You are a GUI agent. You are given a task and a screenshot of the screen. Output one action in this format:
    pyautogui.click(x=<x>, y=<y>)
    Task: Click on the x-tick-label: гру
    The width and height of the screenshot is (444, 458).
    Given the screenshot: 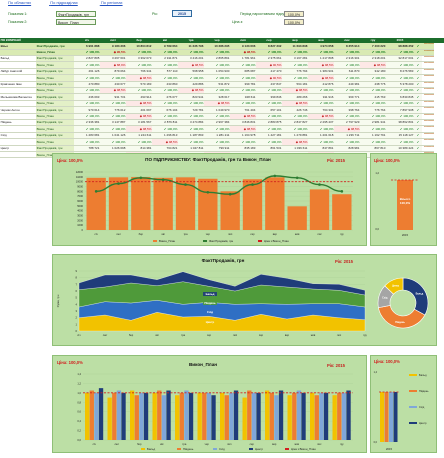 What is the action you would take?
    pyautogui.click(x=342, y=444)
    